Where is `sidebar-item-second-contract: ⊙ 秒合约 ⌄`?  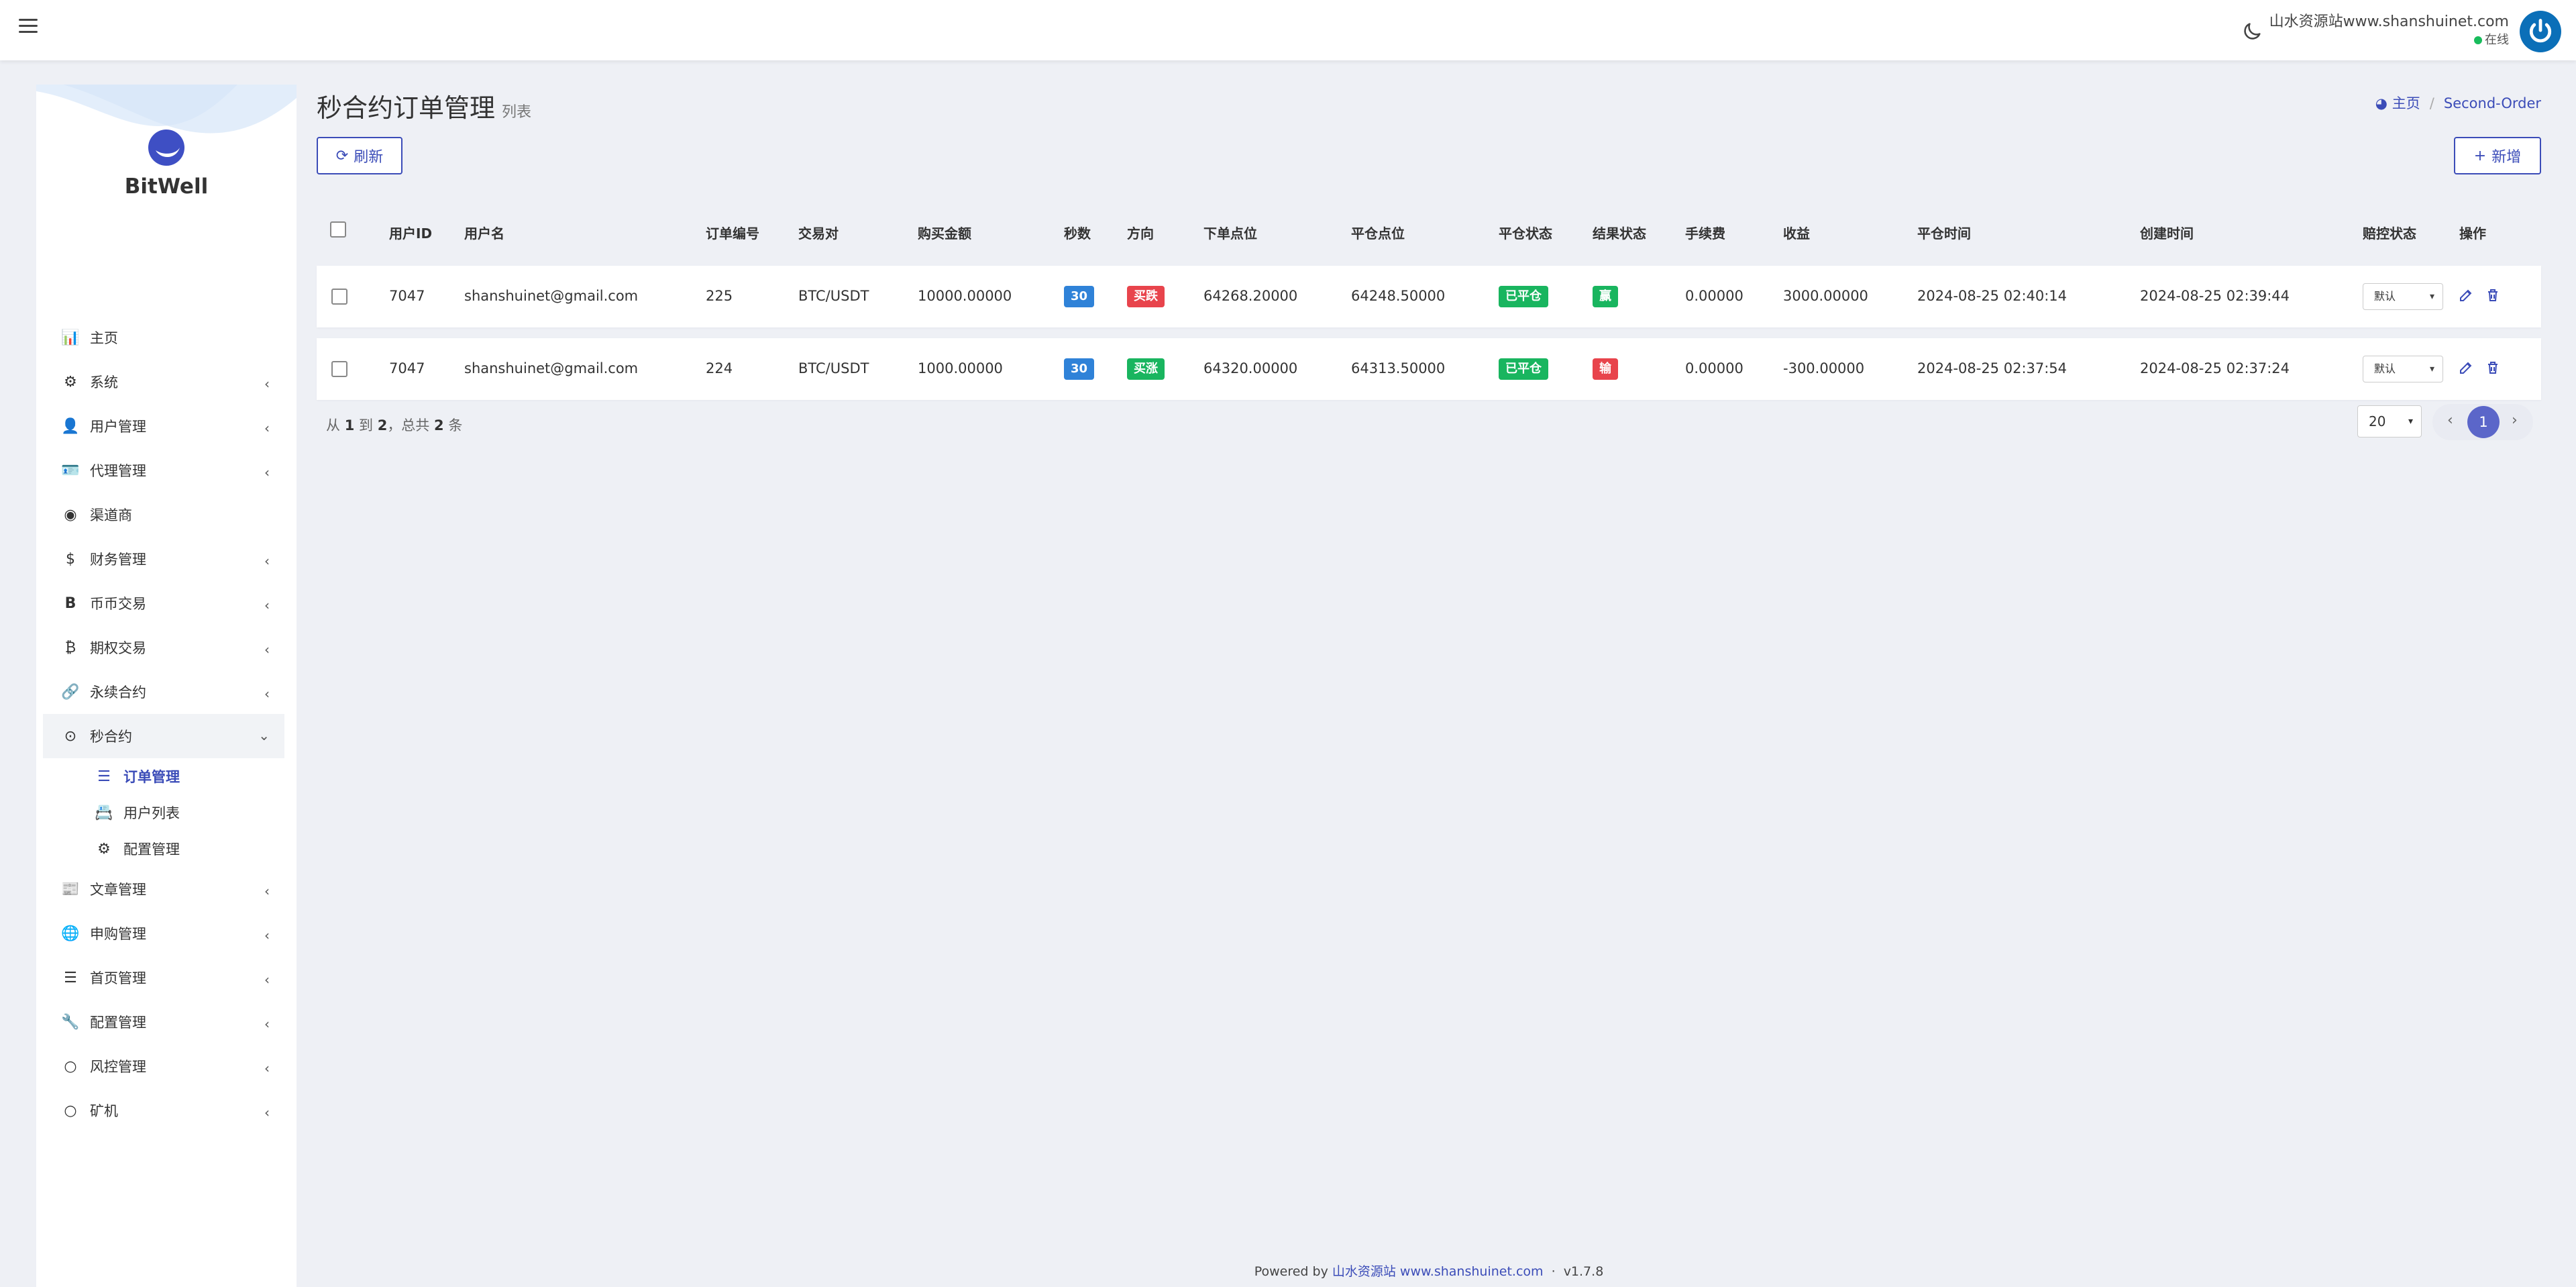 sidebar-item-second-contract: ⊙ 秒合约 ⌄ is located at coordinates (163, 736).